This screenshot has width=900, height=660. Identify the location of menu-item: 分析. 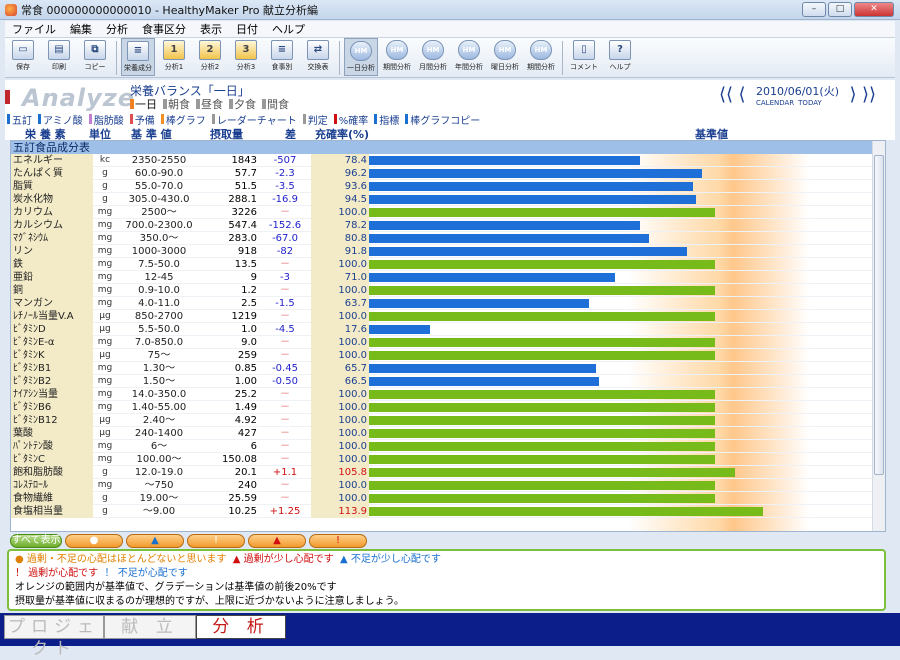
(117, 29).